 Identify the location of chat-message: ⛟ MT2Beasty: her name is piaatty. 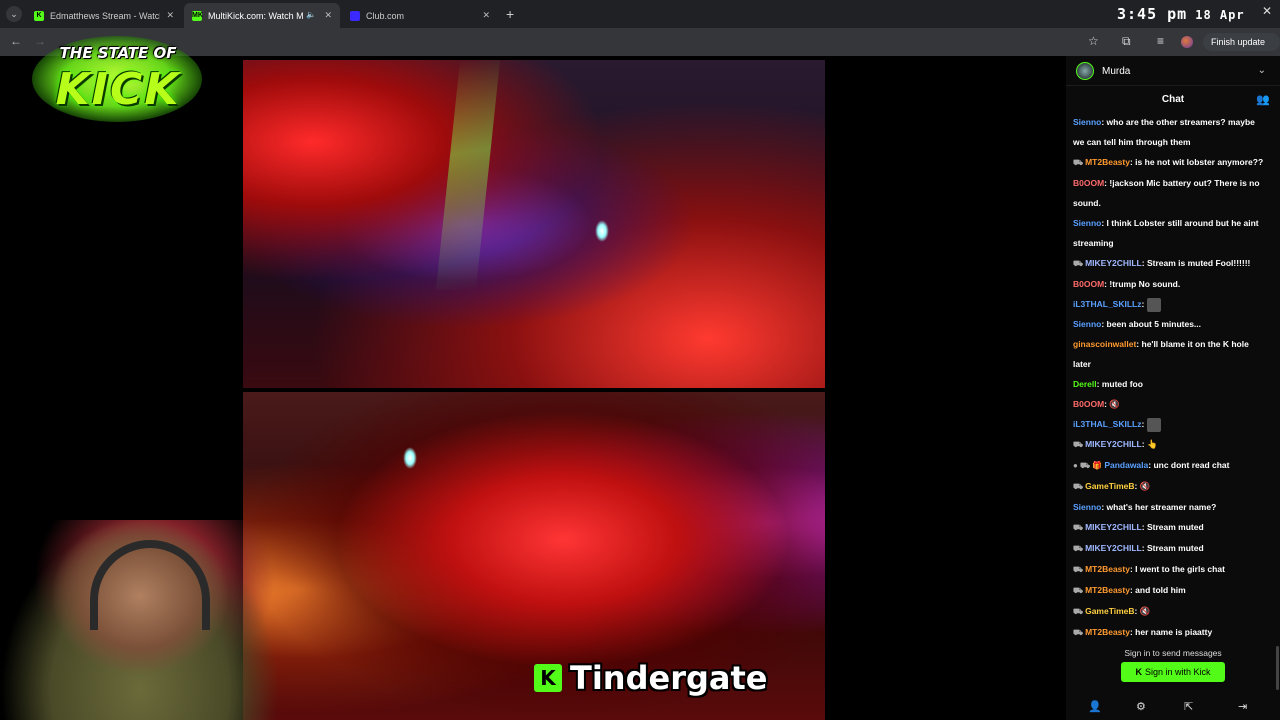
(1143, 632).